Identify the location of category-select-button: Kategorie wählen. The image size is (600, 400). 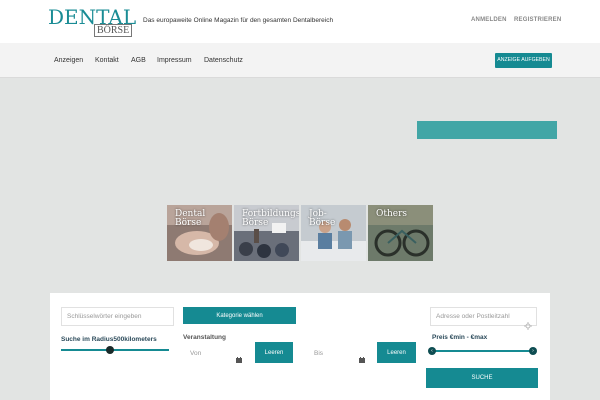
(239, 315).